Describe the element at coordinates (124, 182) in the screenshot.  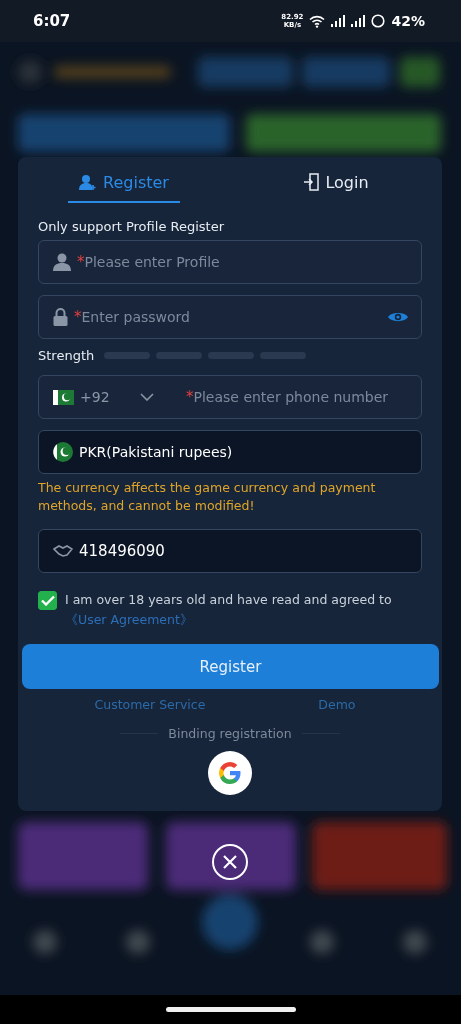
I see `dialog-tab: Register` at that location.